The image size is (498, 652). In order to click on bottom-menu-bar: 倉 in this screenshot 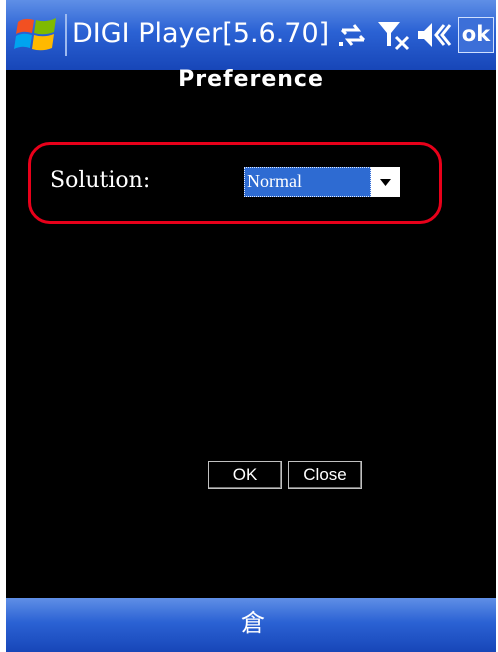, I will do `click(251, 625)`.